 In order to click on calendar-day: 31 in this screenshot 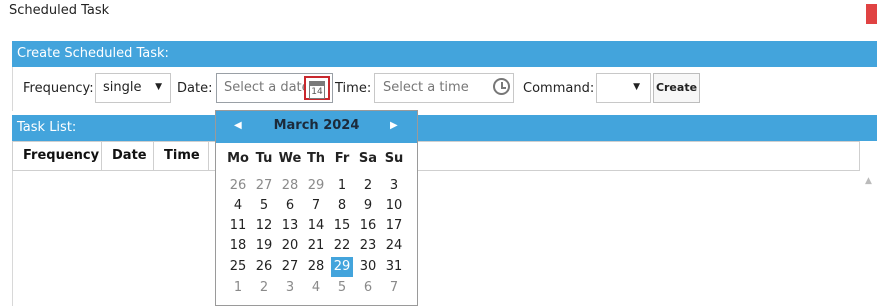, I will do `click(394, 267)`.